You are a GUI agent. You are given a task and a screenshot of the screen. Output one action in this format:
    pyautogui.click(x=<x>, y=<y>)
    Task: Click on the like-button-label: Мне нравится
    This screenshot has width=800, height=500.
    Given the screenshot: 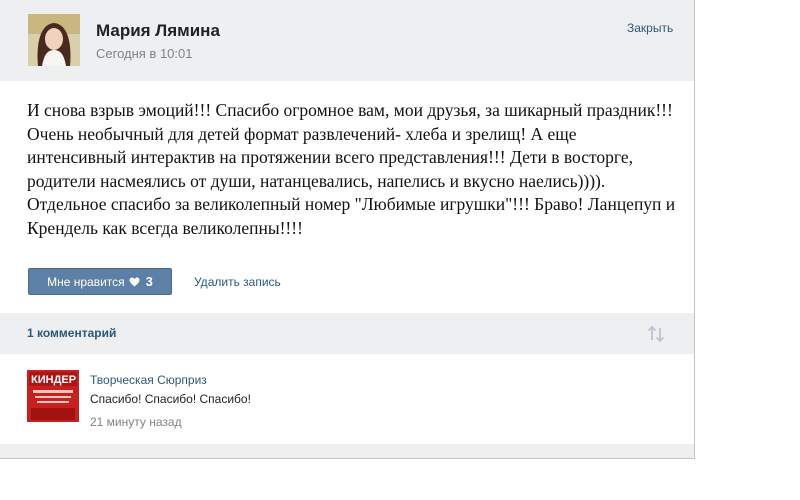 What is the action you would take?
    pyautogui.click(x=86, y=281)
    